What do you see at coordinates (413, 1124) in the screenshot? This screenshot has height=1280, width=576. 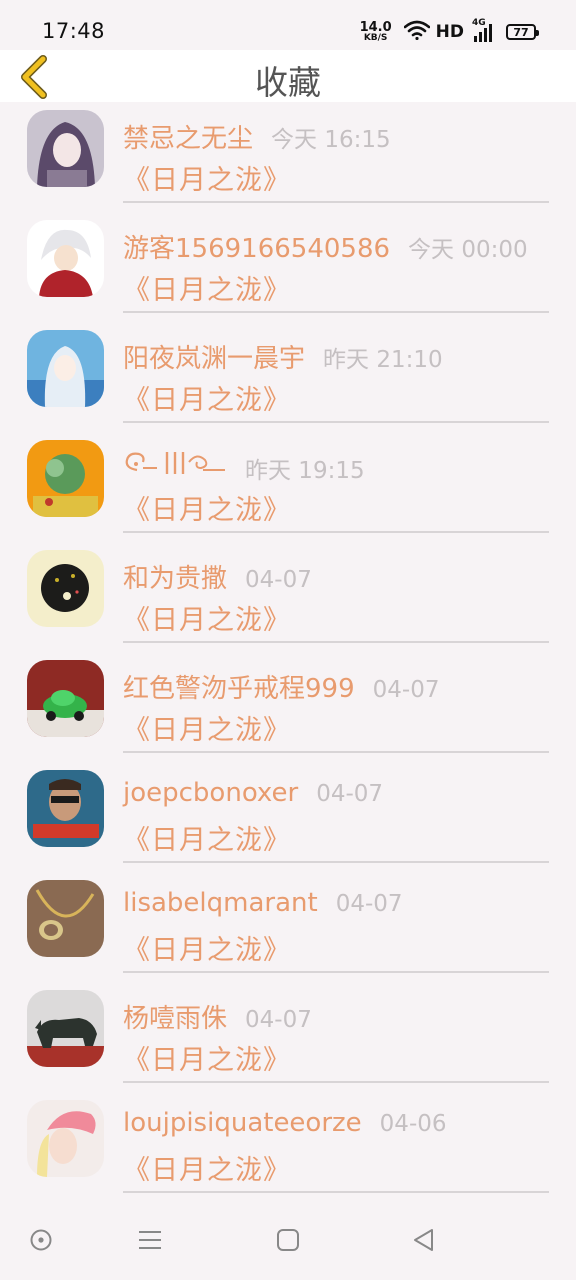 I see `item-time: 04-06` at bounding box center [413, 1124].